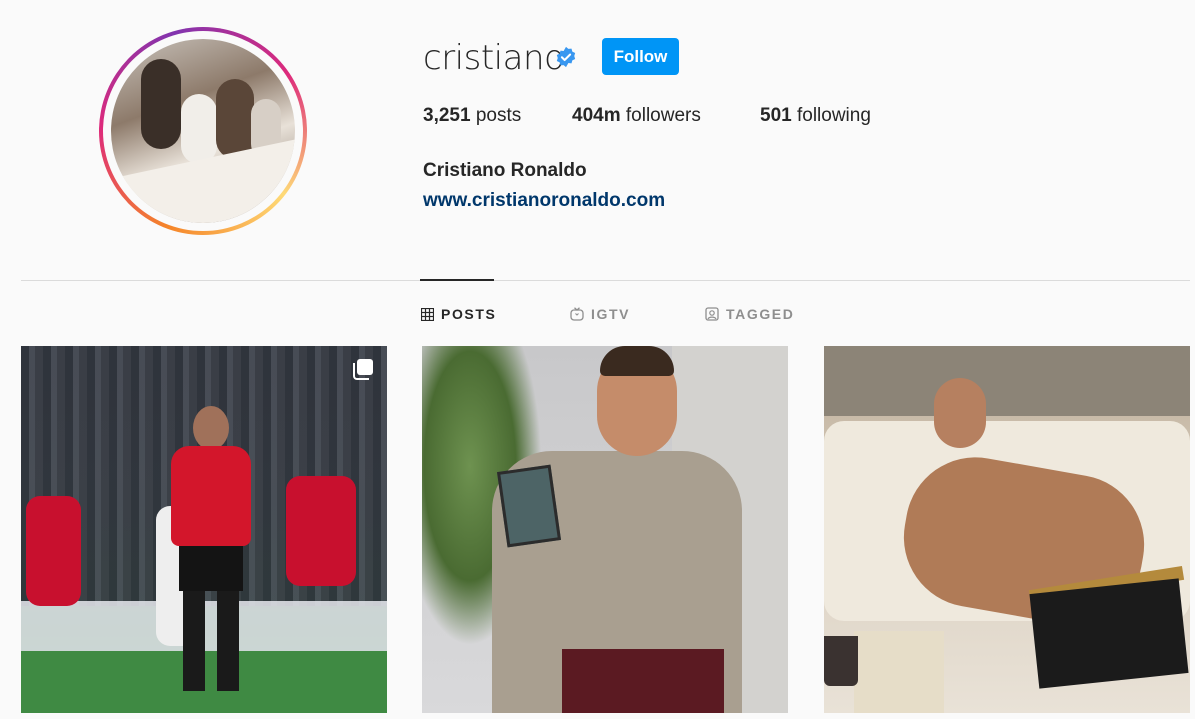 The image size is (1195, 719). What do you see at coordinates (640, 56) in the screenshot?
I see `follow-button: Follow` at bounding box center [640, 56].